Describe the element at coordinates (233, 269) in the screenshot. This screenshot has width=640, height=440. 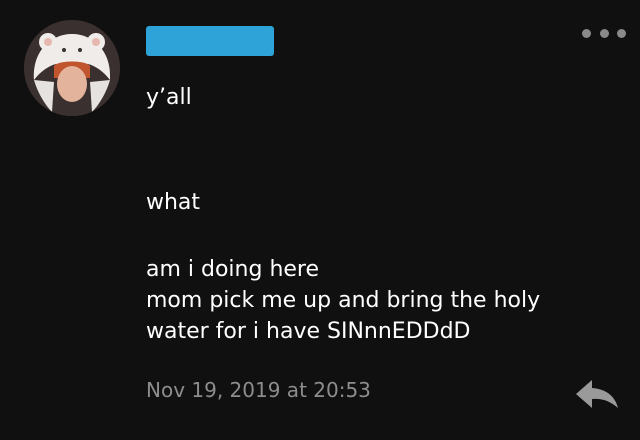
I see `message-line: am i doing here` at that location.